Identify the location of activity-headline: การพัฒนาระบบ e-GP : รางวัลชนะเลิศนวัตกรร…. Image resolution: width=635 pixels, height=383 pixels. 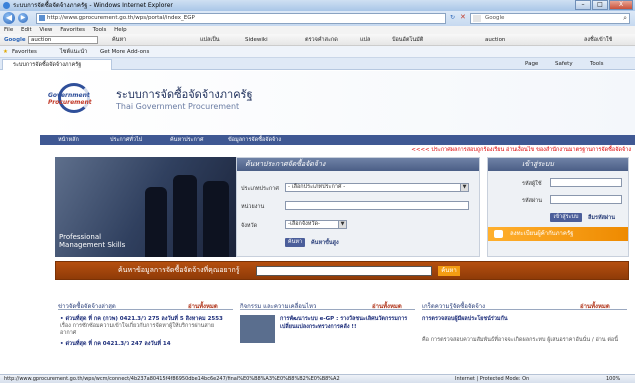
(347, 323).